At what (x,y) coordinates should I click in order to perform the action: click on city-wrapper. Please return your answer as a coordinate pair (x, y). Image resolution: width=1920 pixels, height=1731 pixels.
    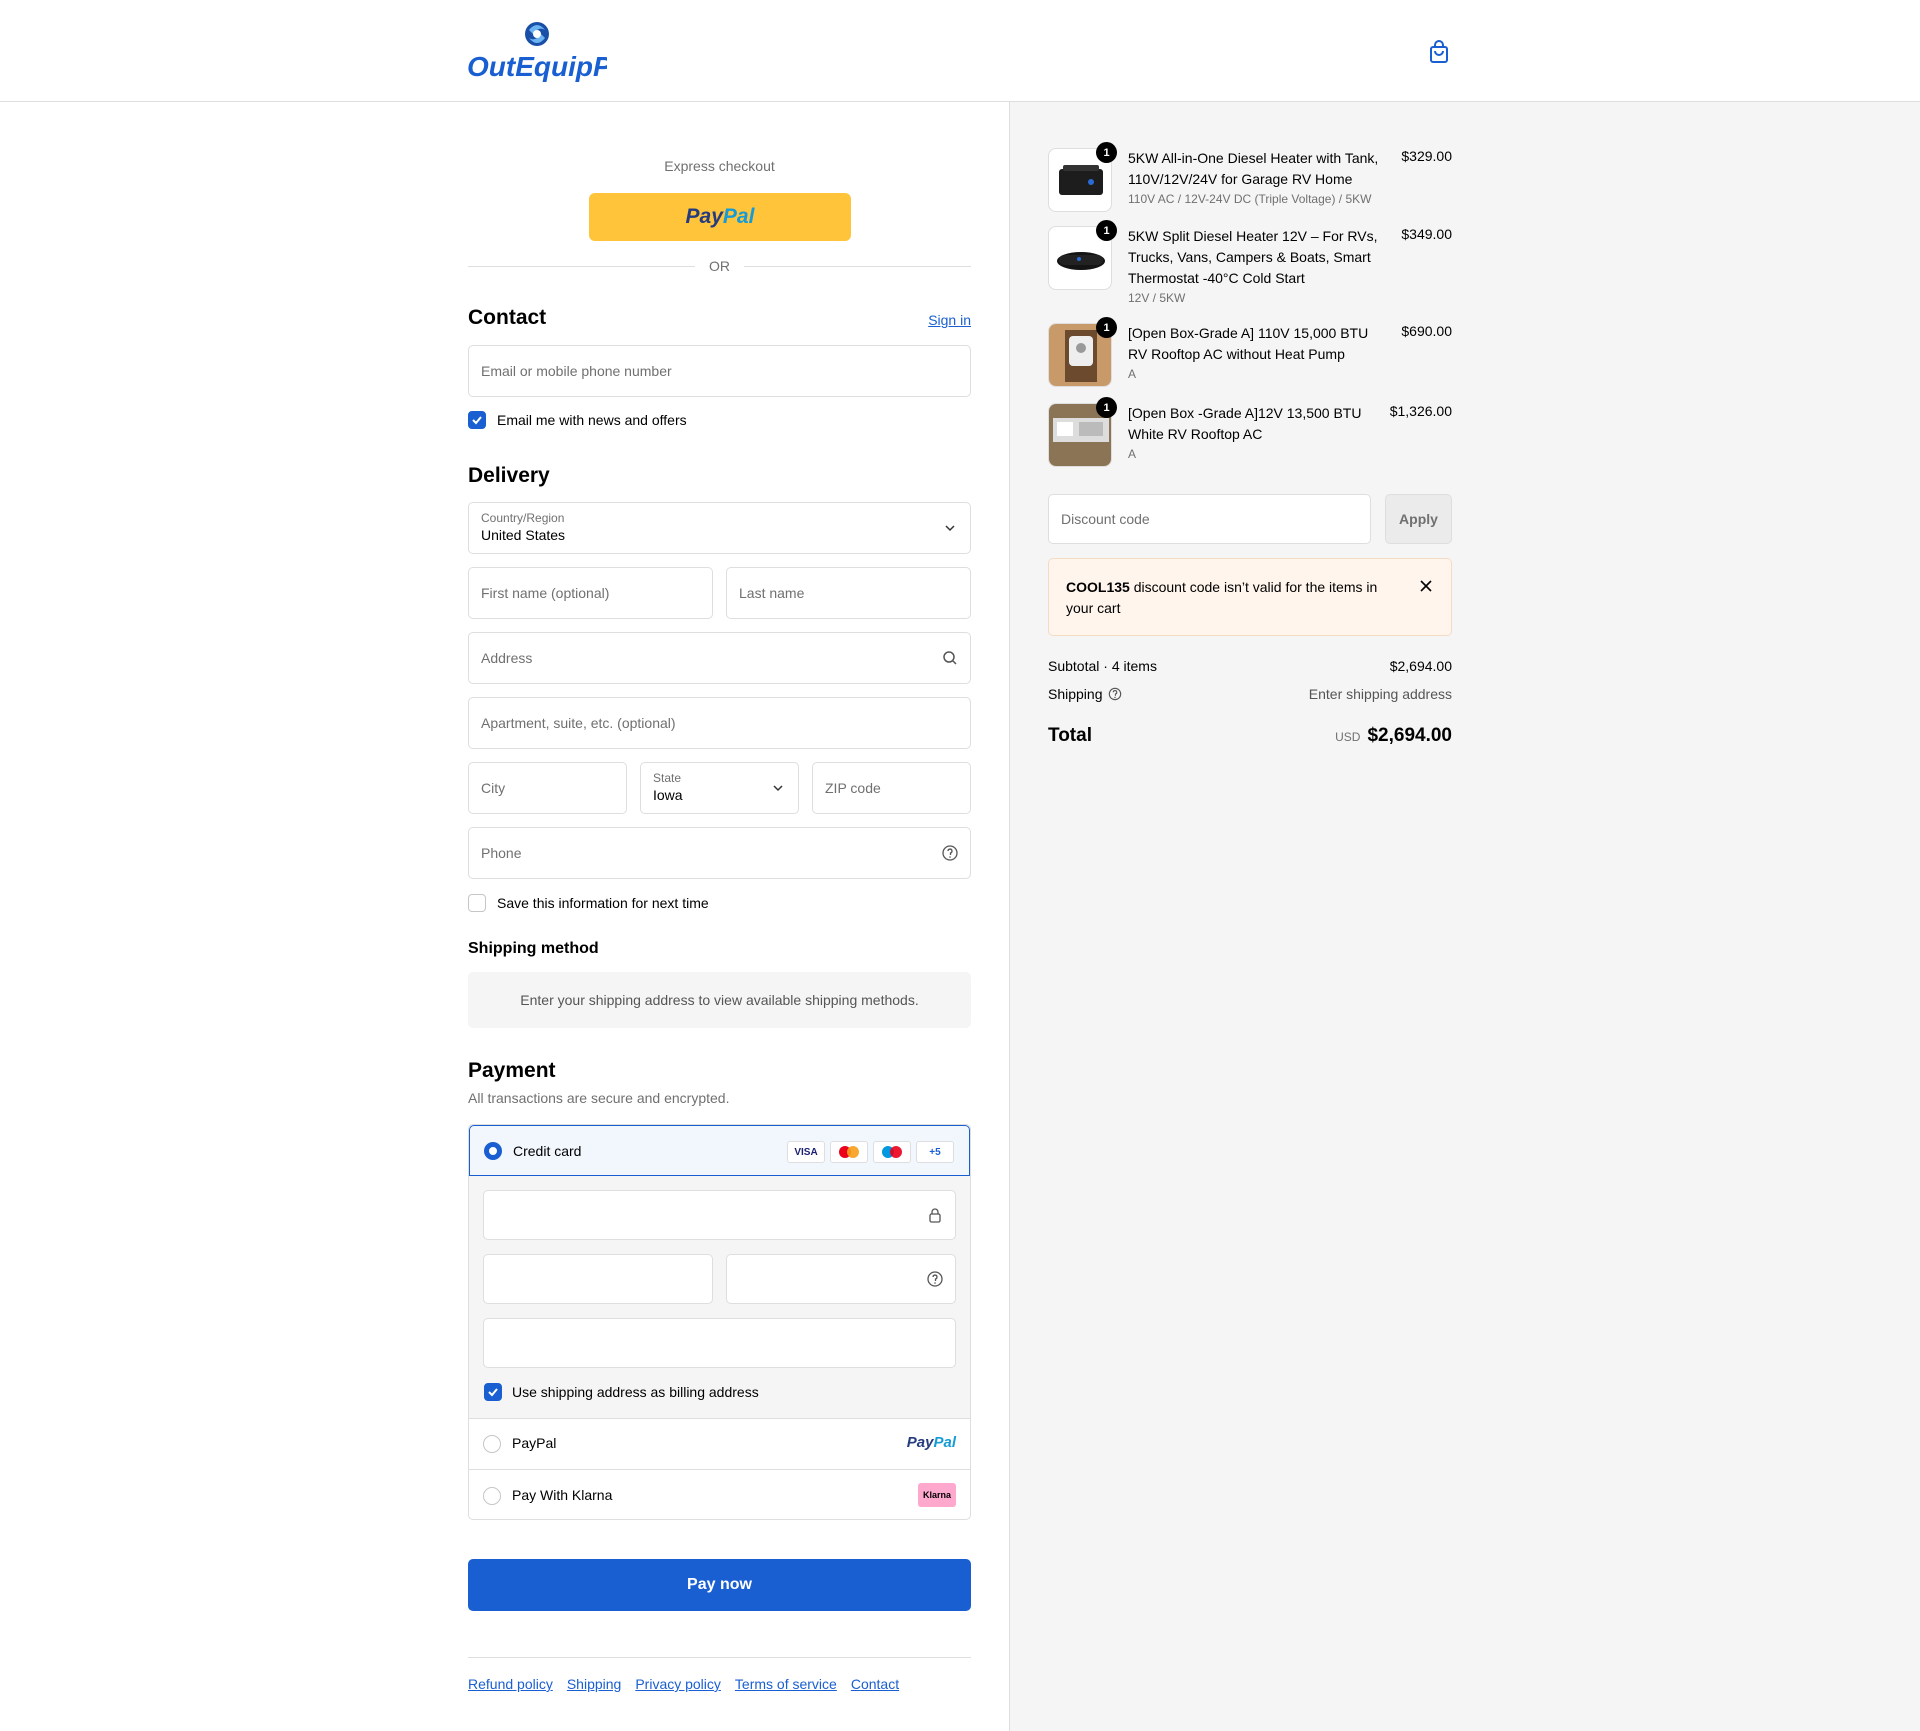
    Looking at the image, I should click on (547, 788).